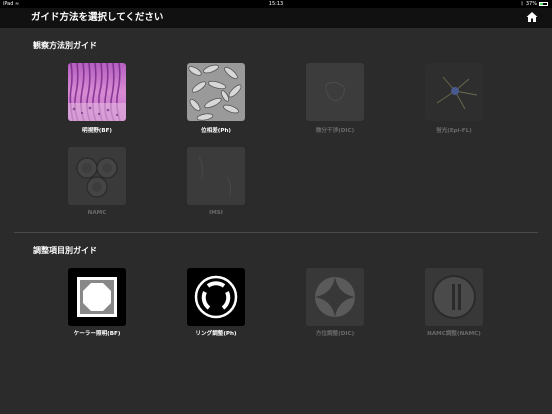 This screenshot has width=552, height=414. Describe the element at coordinates (216, 213) in the screenshot. I see `imsi-label: IMSI` at that location.